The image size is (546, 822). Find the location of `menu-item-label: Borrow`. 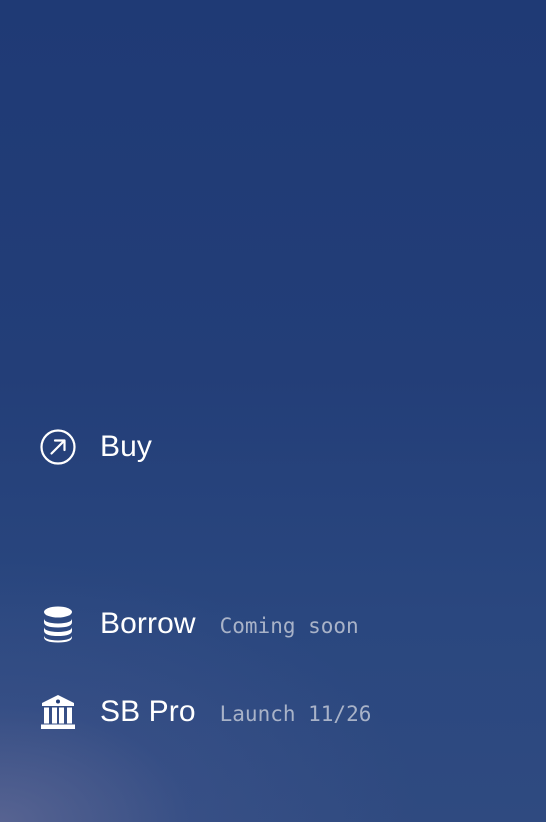

menu-item-label: Borrow is located at coordinates (148, 623).